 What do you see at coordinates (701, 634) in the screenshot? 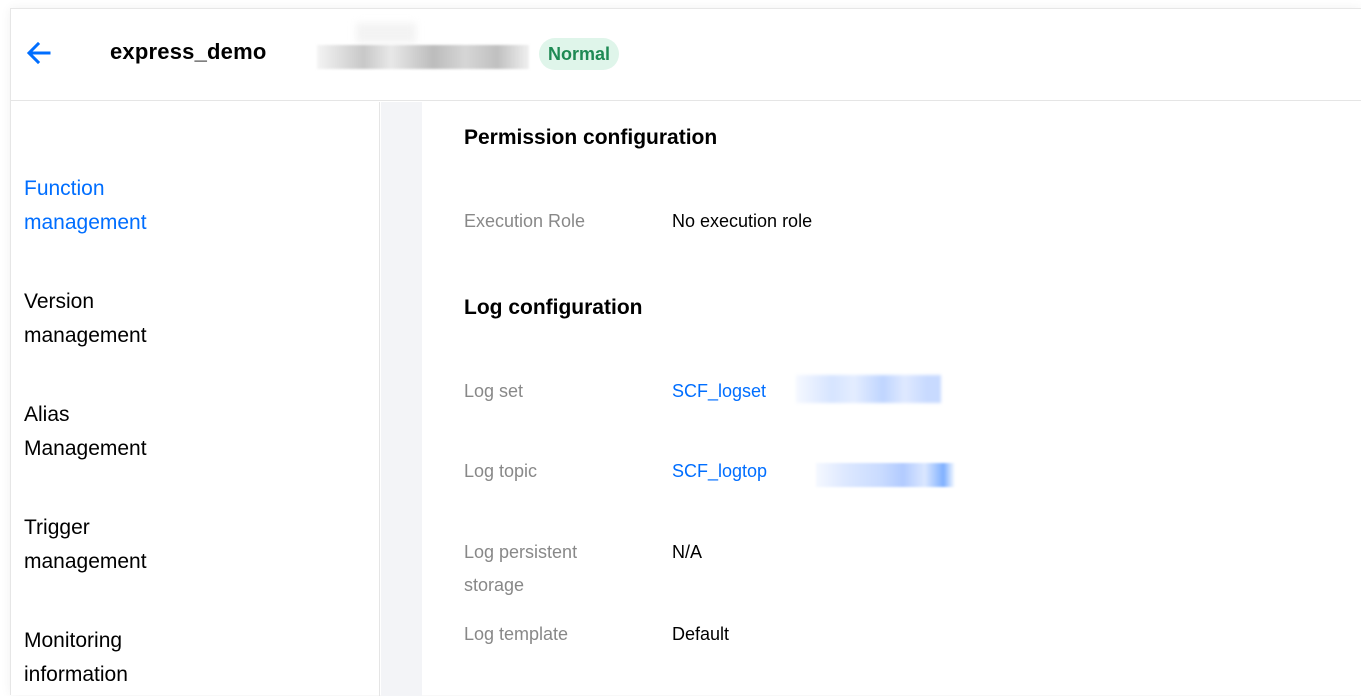
I see `log-template-value: Default` at bounding box center [701, 634].